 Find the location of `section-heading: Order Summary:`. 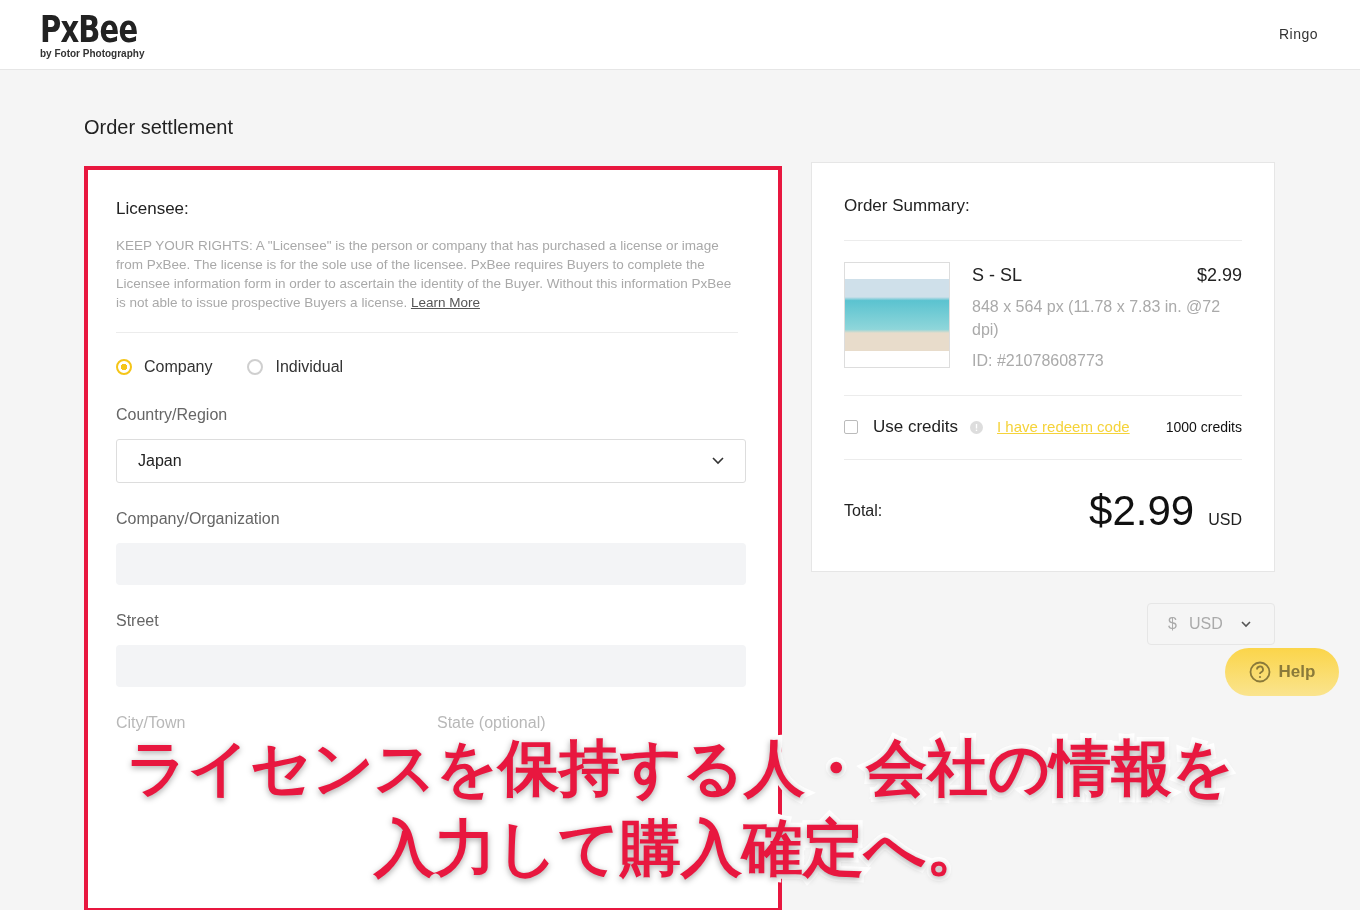

section-heading: Order Summary: is located at coordinates (1043, 217).